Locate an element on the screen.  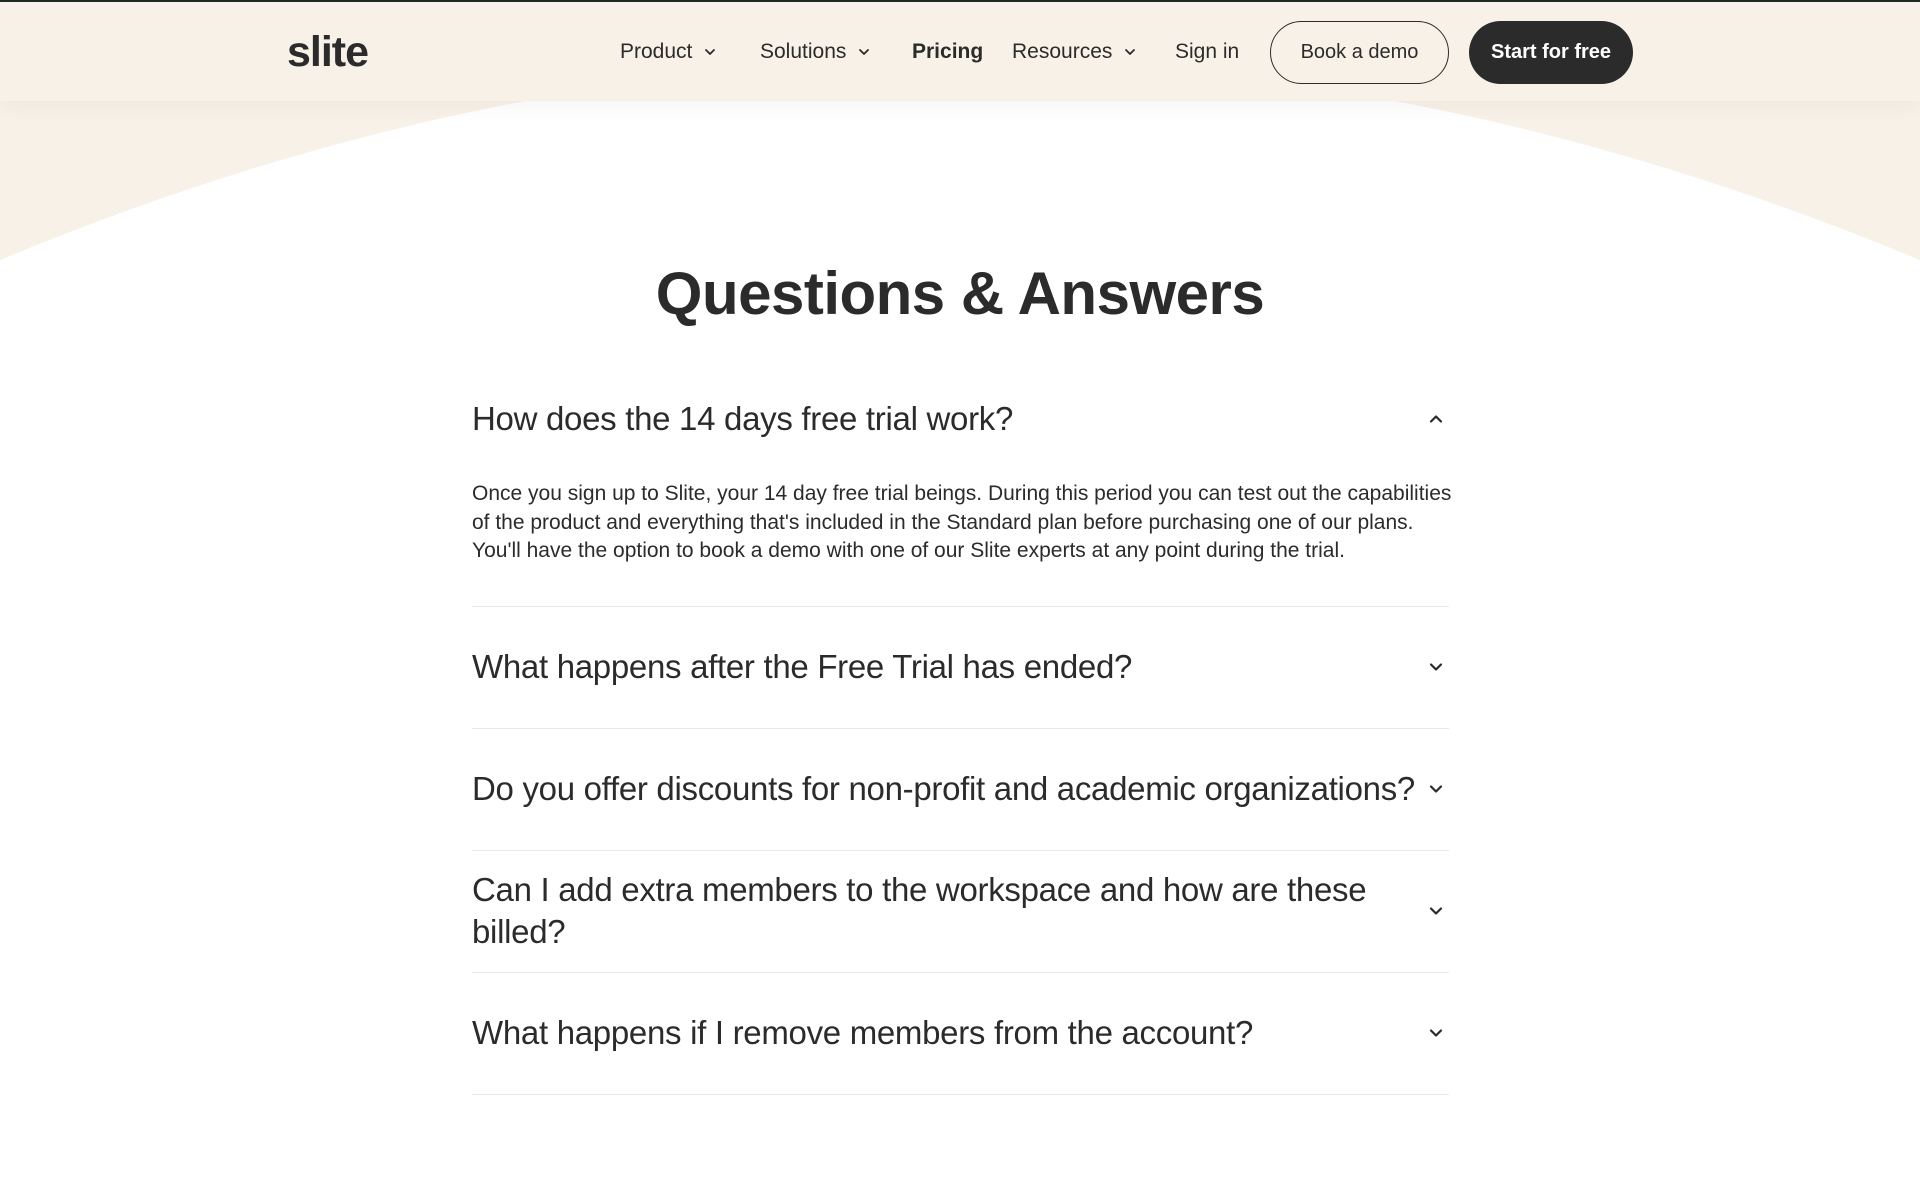
chevron-up-icon is located at coordinates (1436, 419).